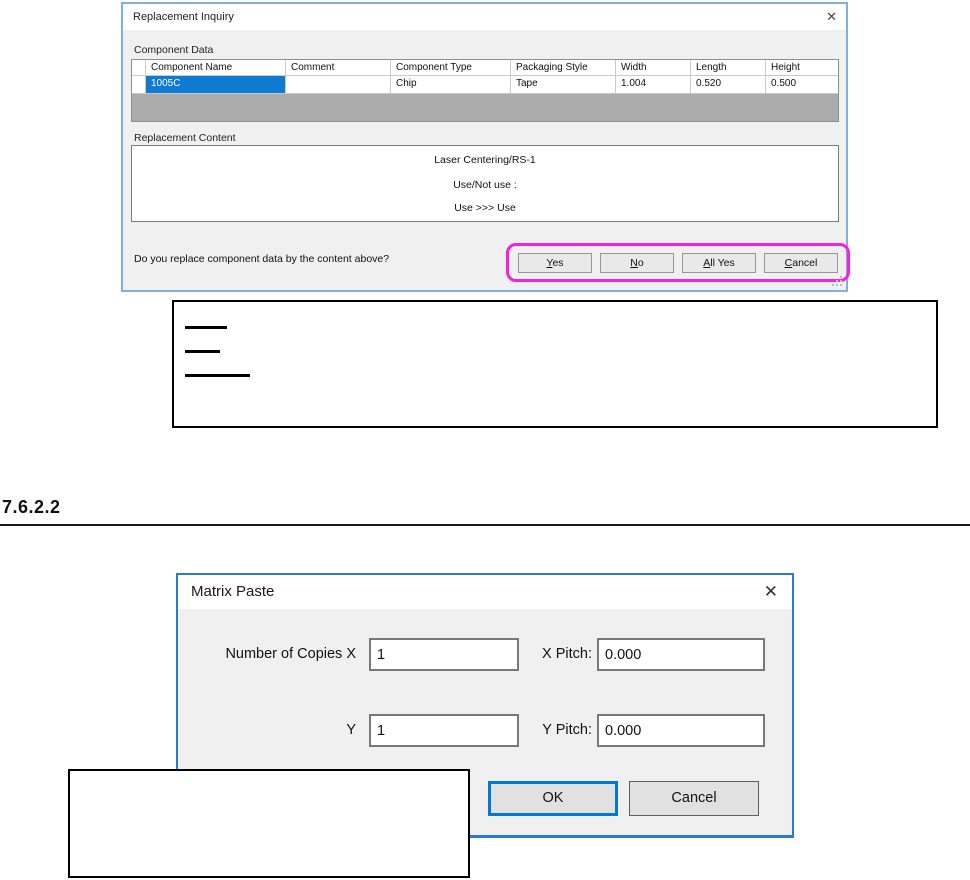 This screenshot has width=970, height=880. I want to click on section-heading: 7.6.2.2, so click(31, 507).